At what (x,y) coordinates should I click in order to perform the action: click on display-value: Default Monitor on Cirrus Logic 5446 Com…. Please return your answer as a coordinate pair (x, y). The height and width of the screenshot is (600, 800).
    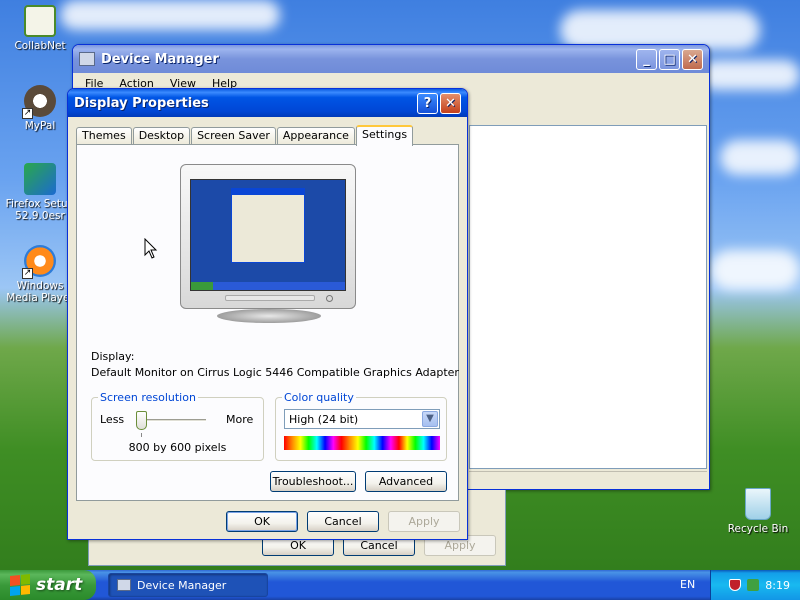
    Looking at the image, I should click on (275, 372).